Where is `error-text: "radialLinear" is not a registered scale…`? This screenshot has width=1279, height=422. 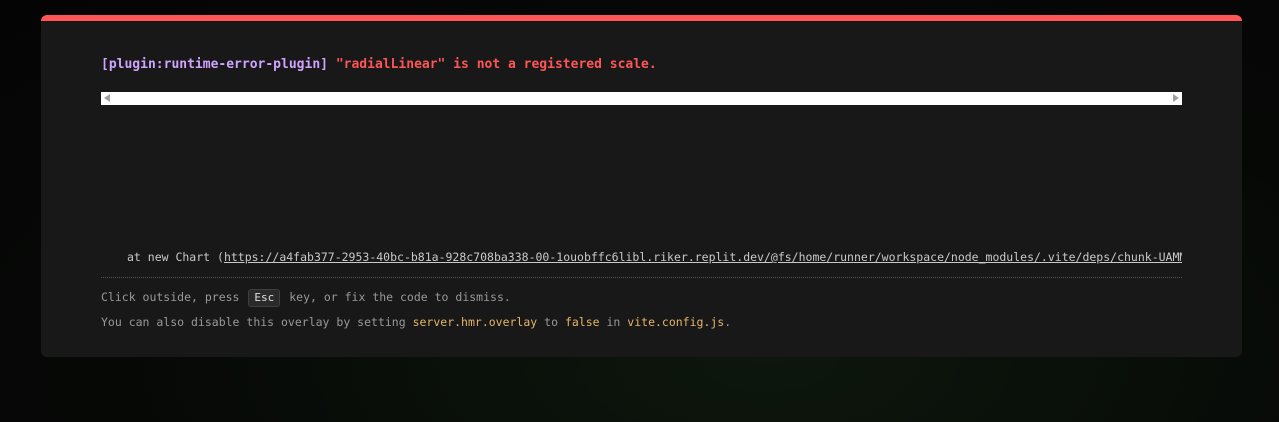
error-text: "radialLinear" is not a registered scale… is located at coordinates (496, 64).